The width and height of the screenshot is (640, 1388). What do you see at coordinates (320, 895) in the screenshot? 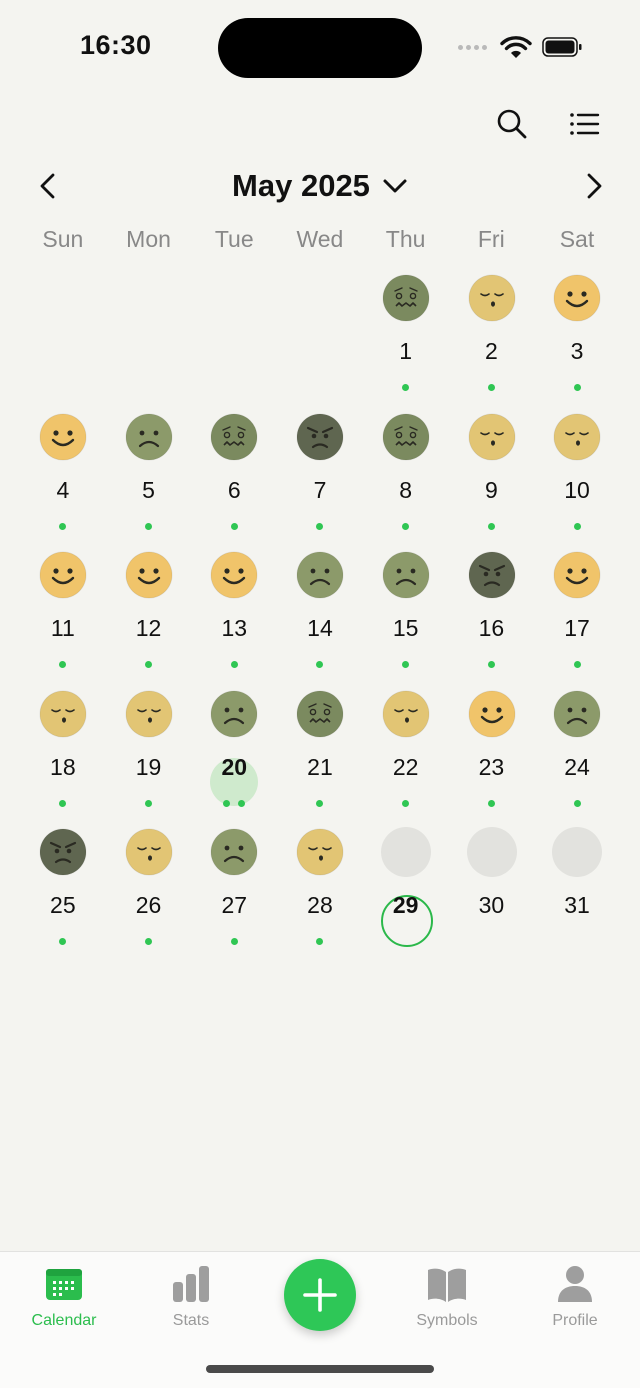
I see `calendar-day-cell: 28` at bounding box center [320, 895].